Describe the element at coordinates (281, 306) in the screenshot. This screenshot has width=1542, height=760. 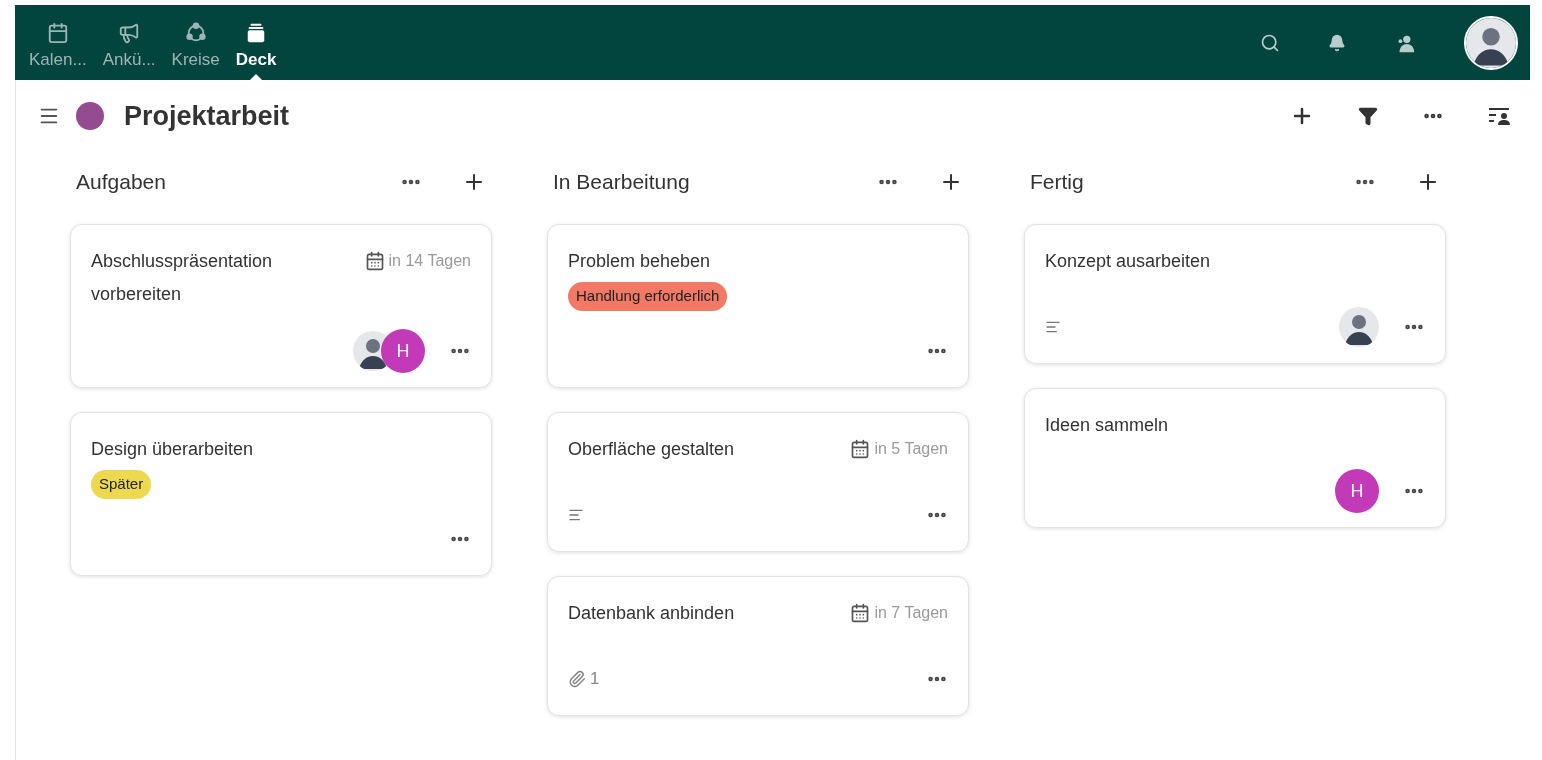
I see `task-card: Abschlusspräsentation vorbereiten in 14 Tagen H` at that location.